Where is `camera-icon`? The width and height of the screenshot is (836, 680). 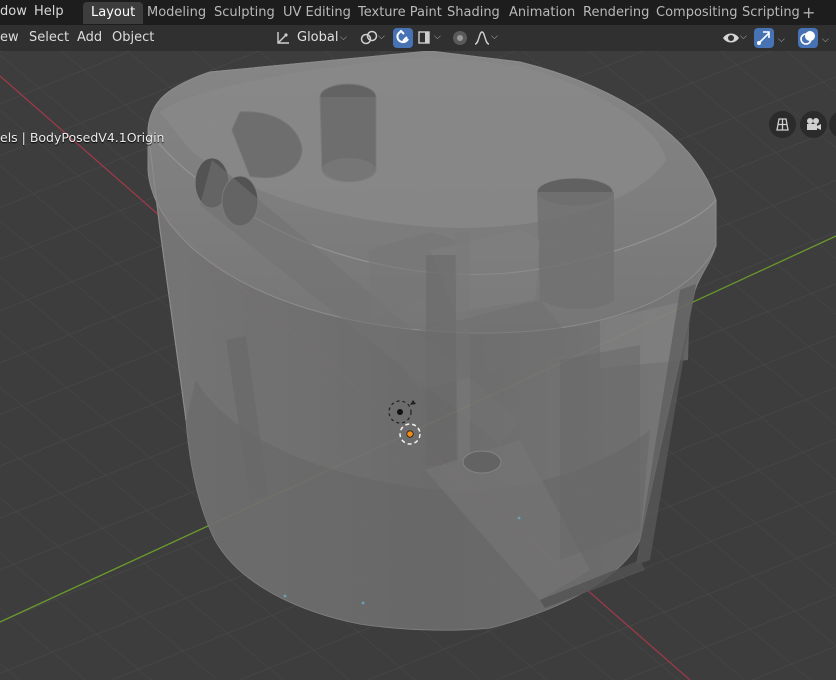 camera-icon is located at coordinates (814, 124).